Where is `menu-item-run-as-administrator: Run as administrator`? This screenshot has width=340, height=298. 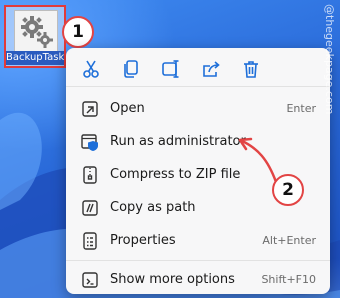 menu-item-run-as-administrator: Run as administrator is located at coordinates (198, 142).